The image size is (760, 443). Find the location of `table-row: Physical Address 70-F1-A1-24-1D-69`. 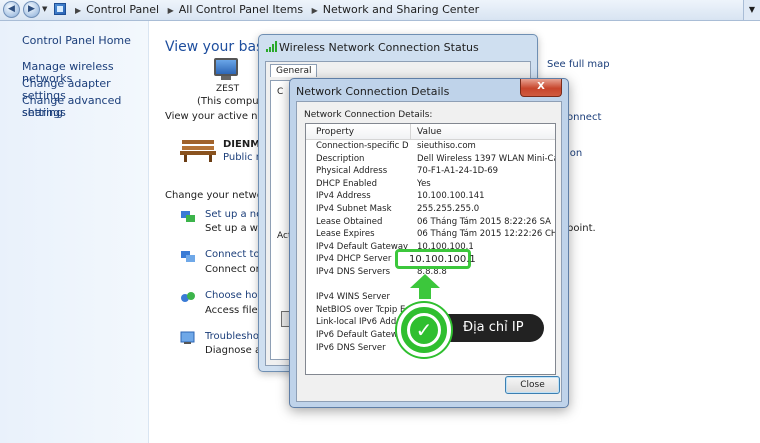

table-row: Physical Address 70-F1-A1-24-1D-69 is located at coordinates (430, 172).